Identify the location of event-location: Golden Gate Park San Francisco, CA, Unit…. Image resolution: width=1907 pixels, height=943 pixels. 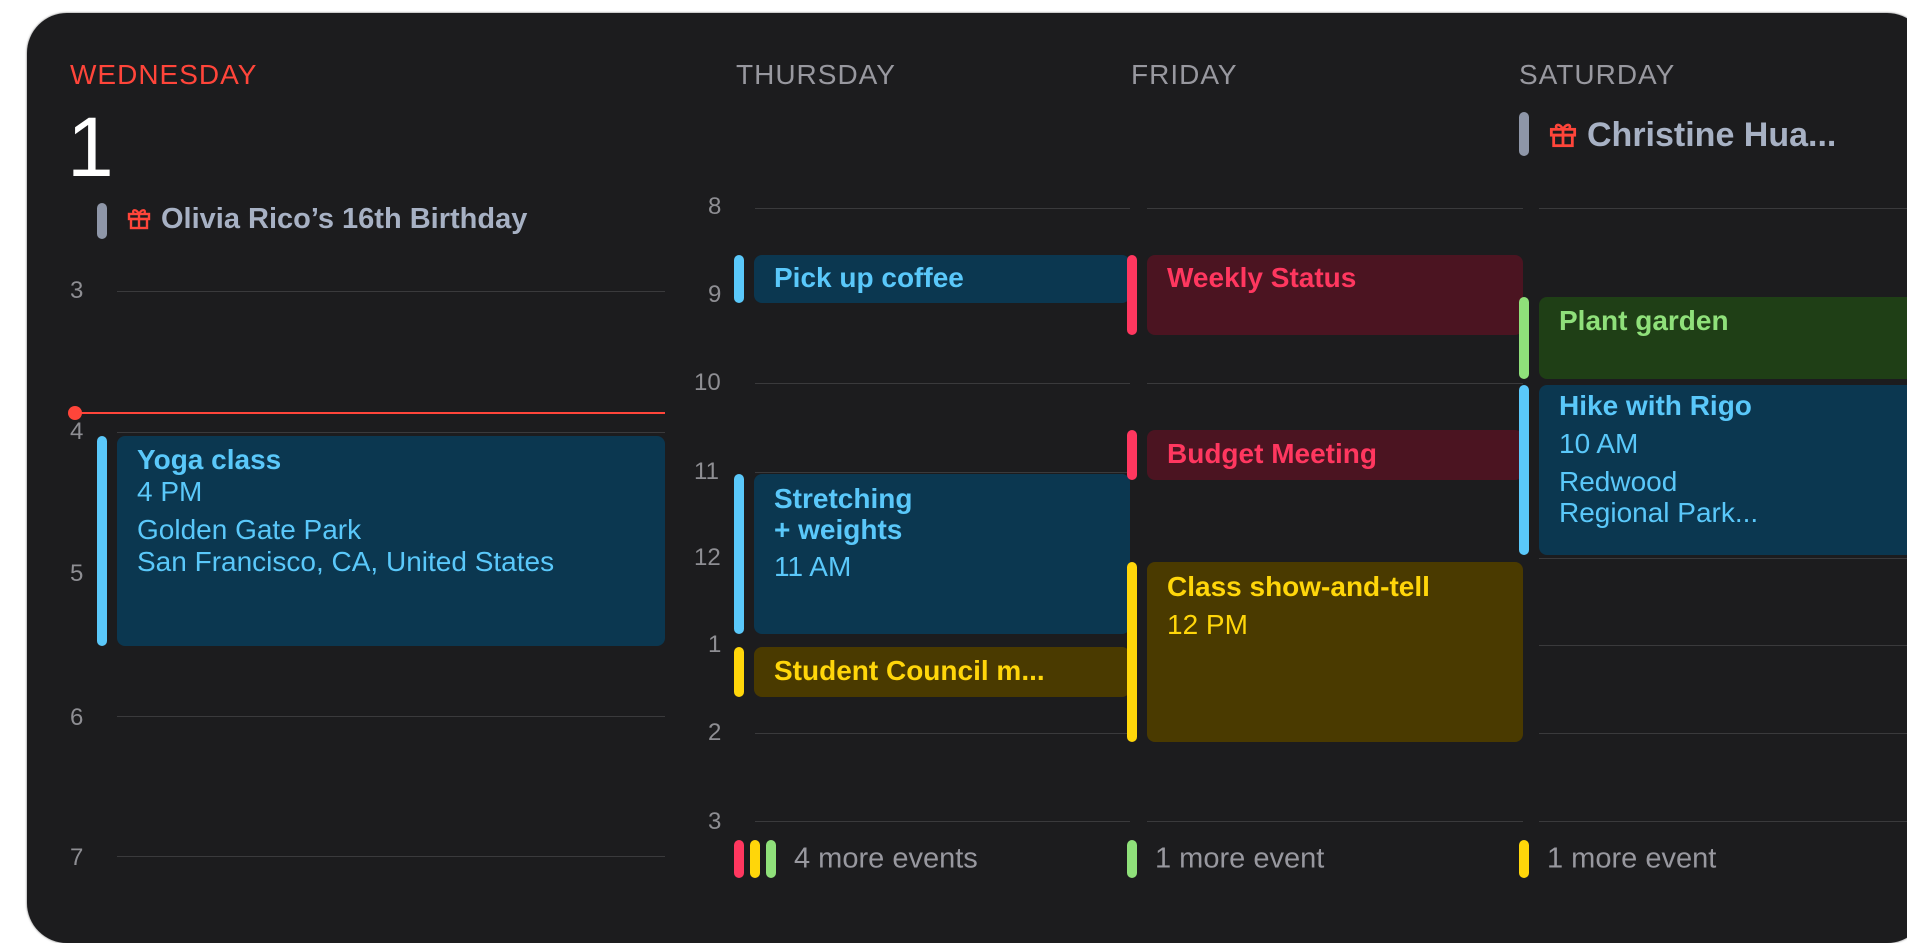
(346, 545).